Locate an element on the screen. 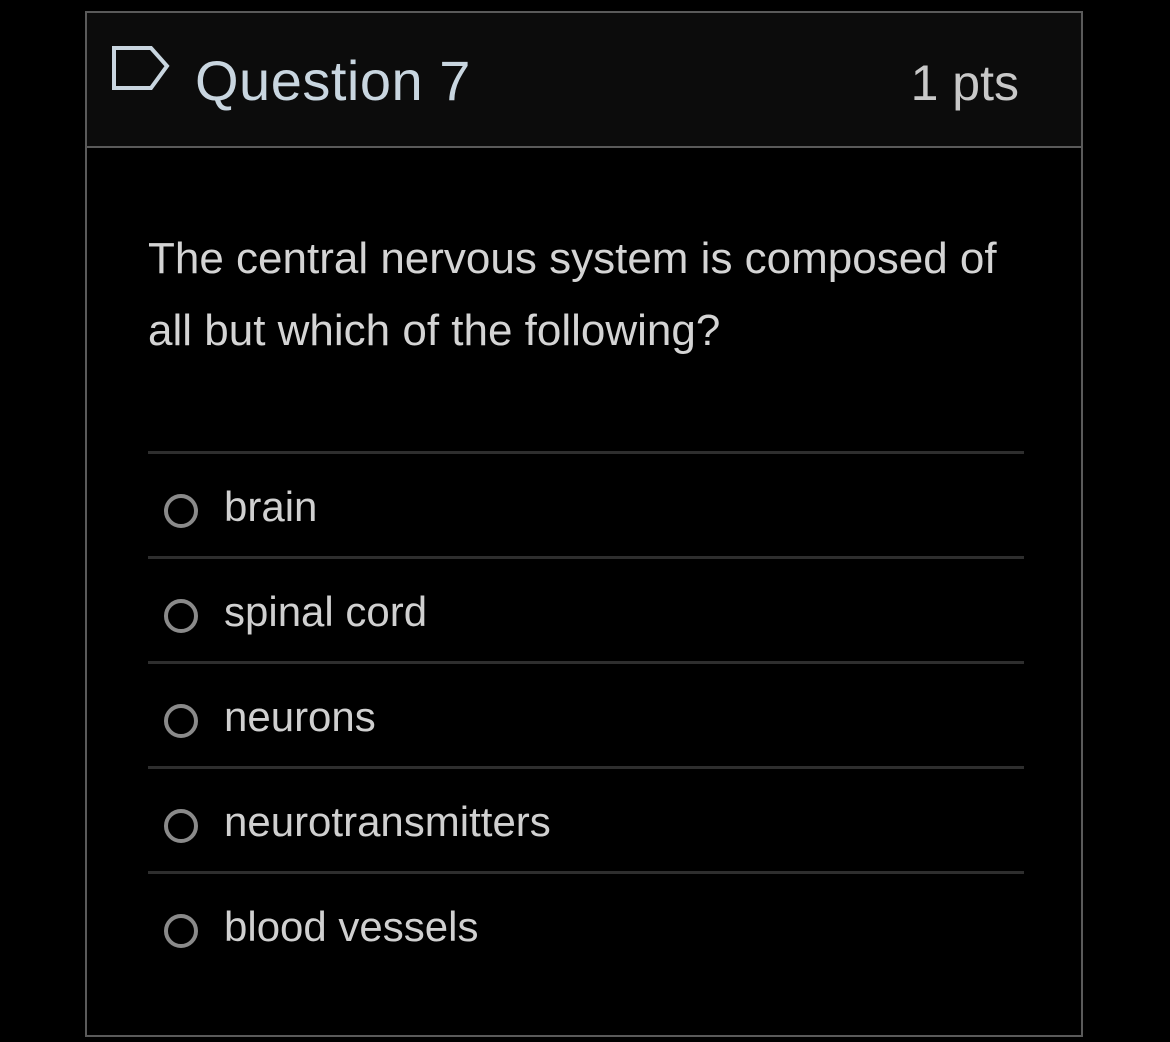  answer-label: spinal cord is located at coordinates (326, 611).